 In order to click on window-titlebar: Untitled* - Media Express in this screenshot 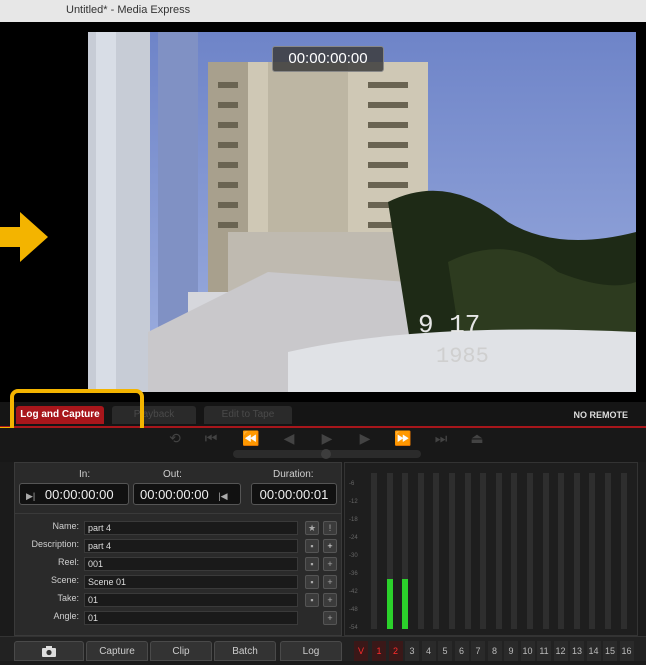, I will do `click(323, 11)`.